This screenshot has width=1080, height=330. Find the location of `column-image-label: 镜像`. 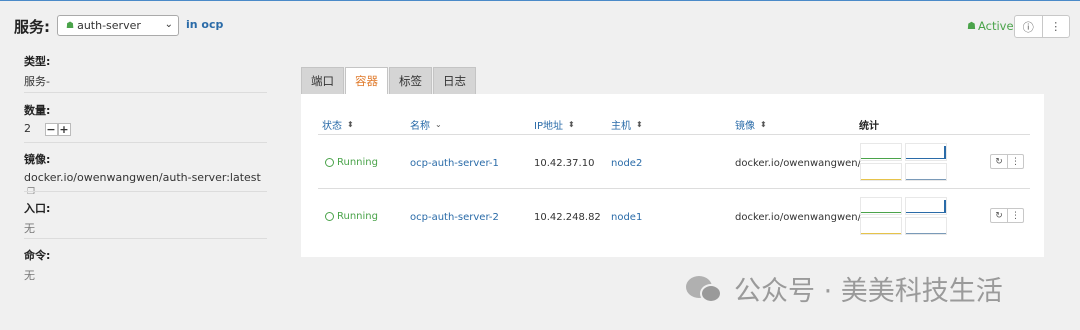

column-image-label: 镜像 is located at coordinates (745, 126).